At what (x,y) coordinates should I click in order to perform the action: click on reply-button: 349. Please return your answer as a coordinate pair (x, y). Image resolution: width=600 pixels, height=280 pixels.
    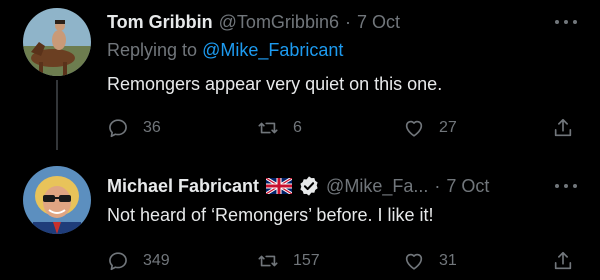
    Looking at the image, I should click on (138, 261).